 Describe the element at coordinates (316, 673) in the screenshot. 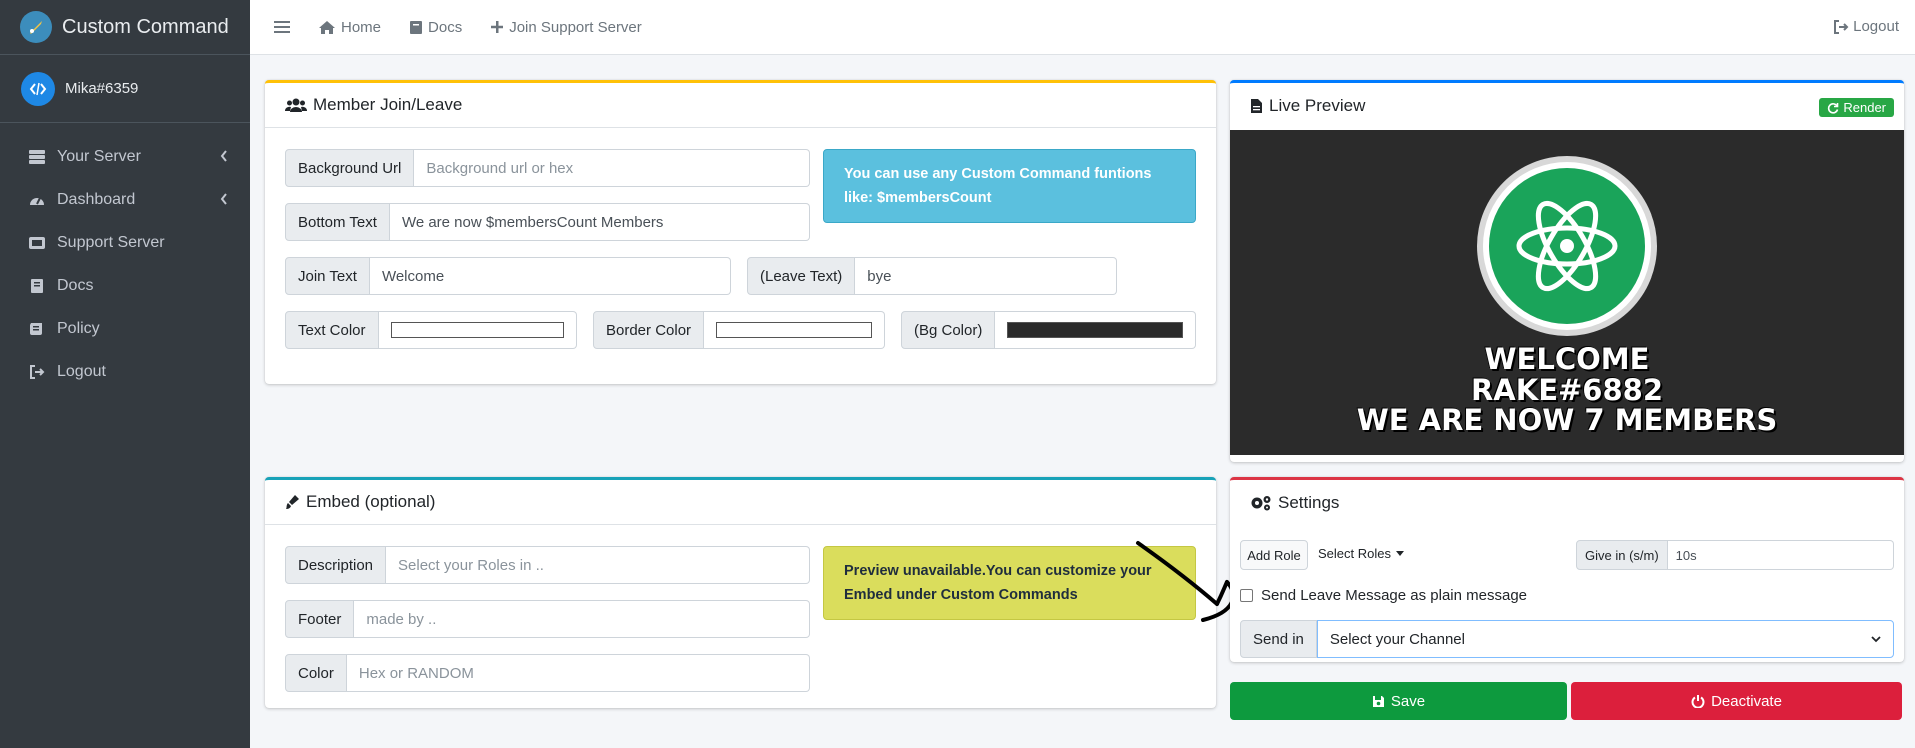

I see `color-label: Color` at that location.